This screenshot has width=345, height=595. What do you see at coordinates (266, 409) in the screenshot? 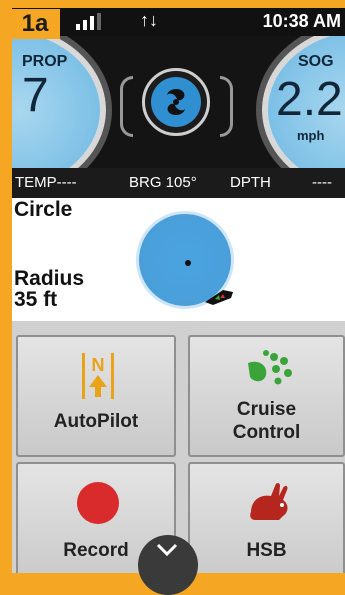
I see `cruise-label-line1: Cruise` at bounding box center [266, 409].